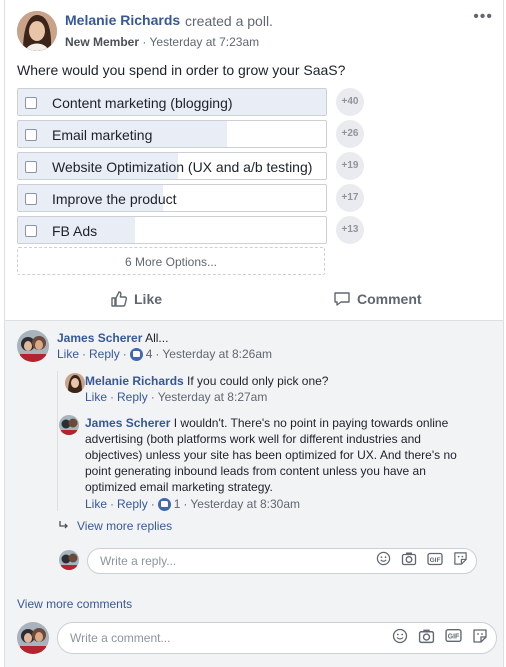 The width and height of the screenshot is (506, 667). I want to click on poll-vote-count: +40, so click(350, 102).